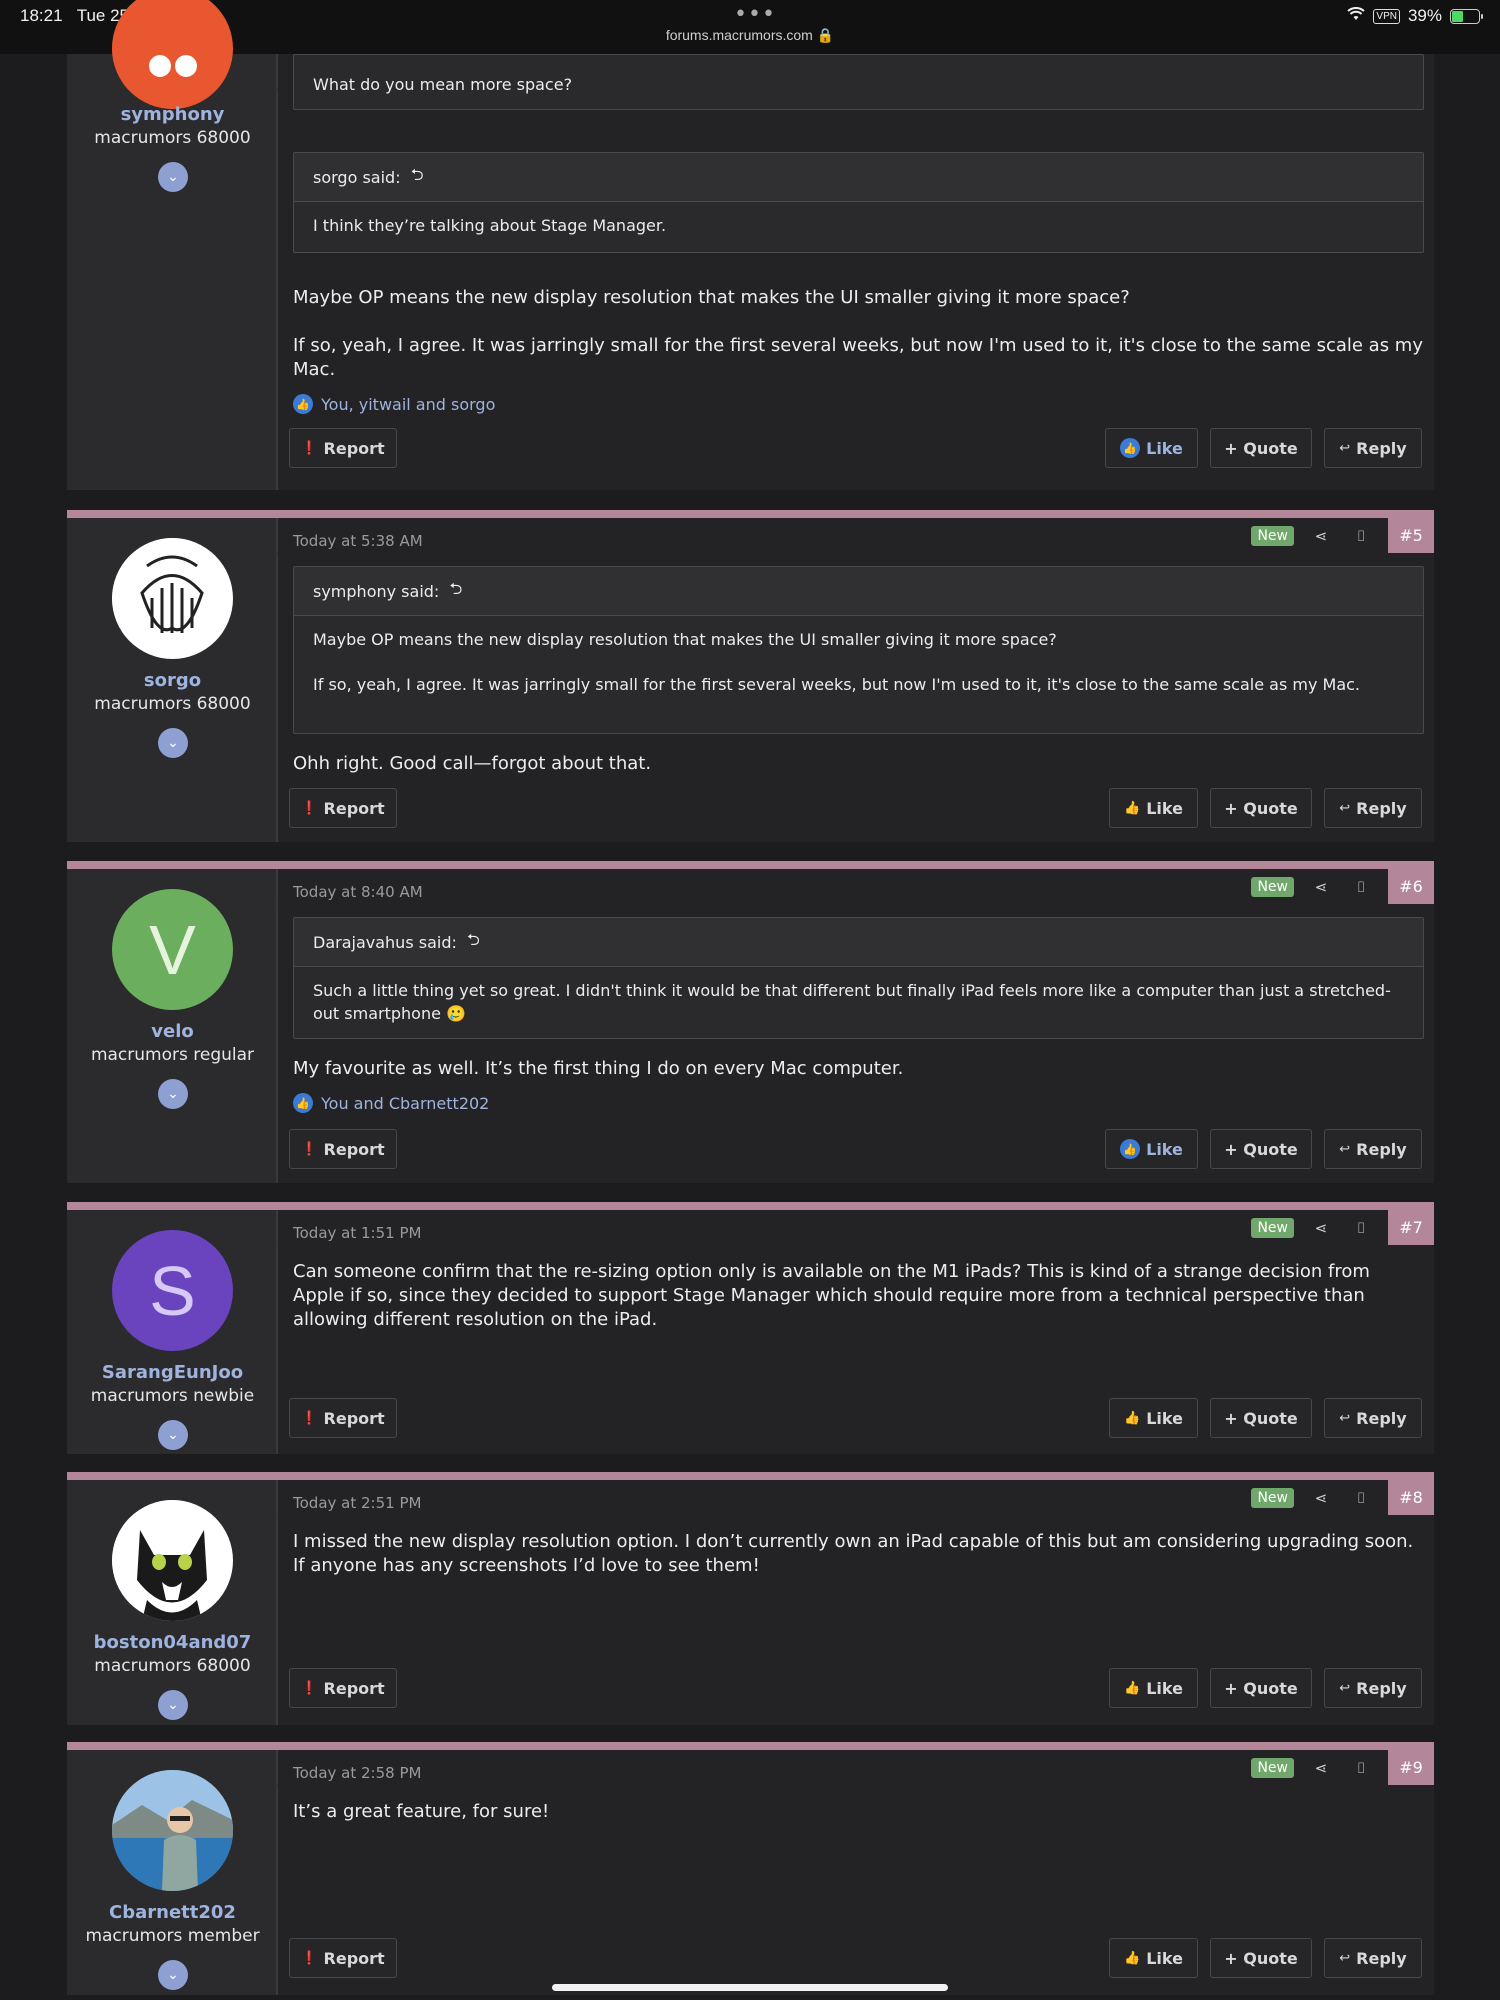 Image resolution: width=1500 pixels, height=2000 pixels. Describe the element at coordinates (172, 1396) in the screenshot. I see `user-title: macrumors newbie` at that location.